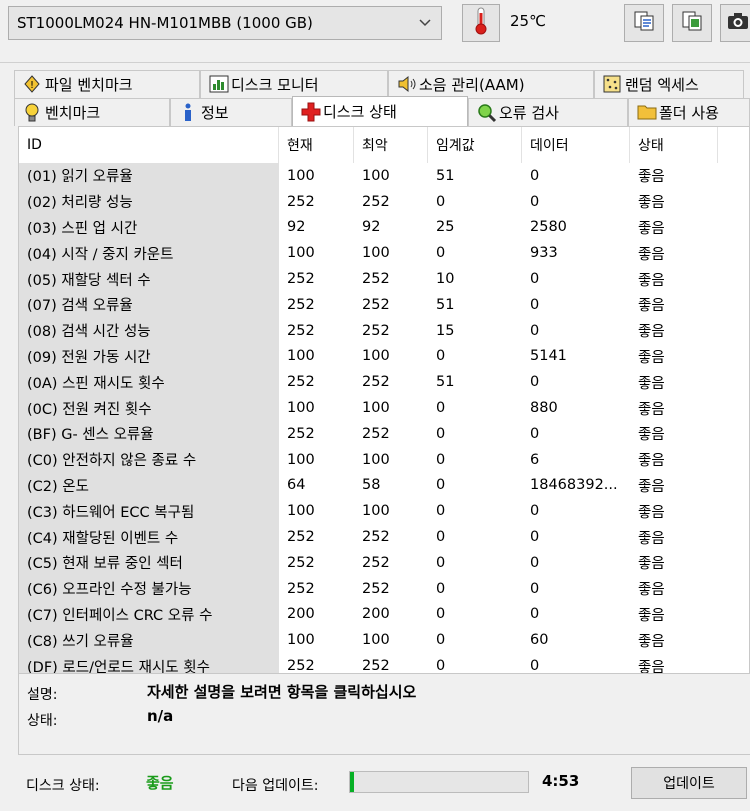  What do you see at coordinates (445, 382) in the screenshot?
I see `row-threshold-cell: 51` at bounding box center [445, 382].